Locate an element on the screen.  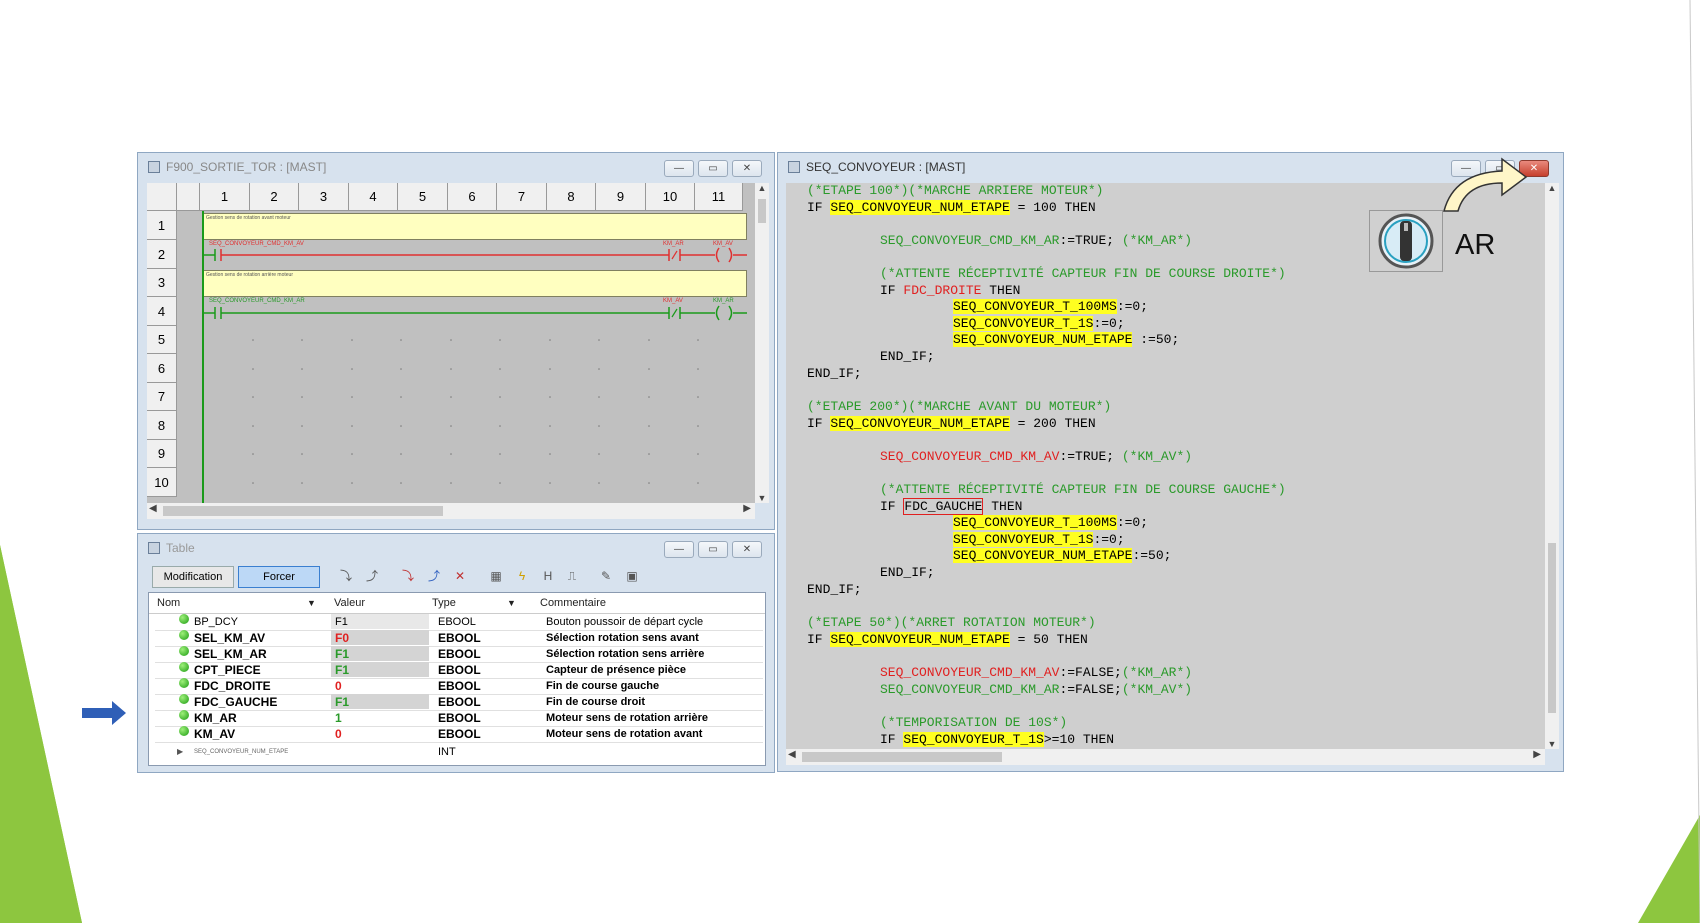
format-icon: ▣ is located at coordinates (632, 576).